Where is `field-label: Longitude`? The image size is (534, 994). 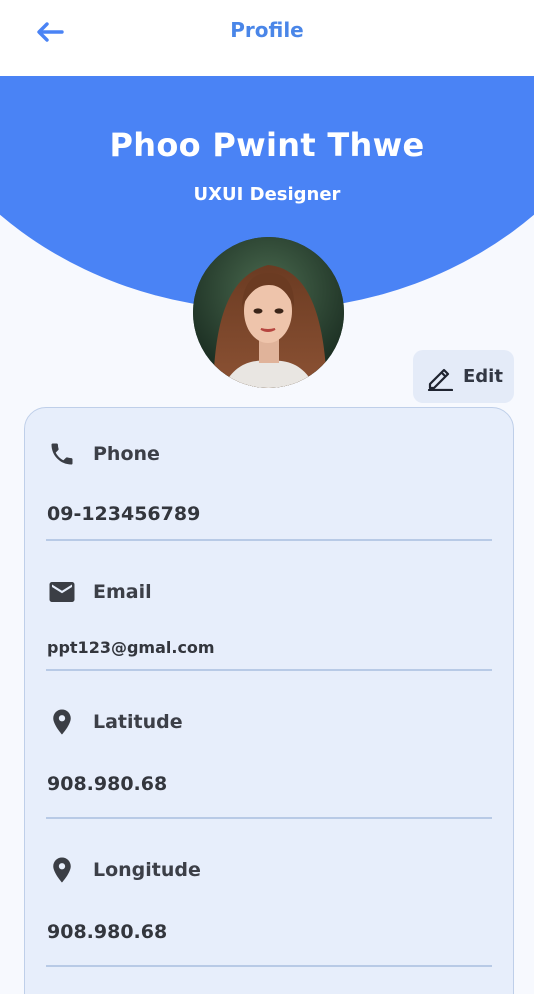 field-label: Longitude is located at coordinates (147, 870).